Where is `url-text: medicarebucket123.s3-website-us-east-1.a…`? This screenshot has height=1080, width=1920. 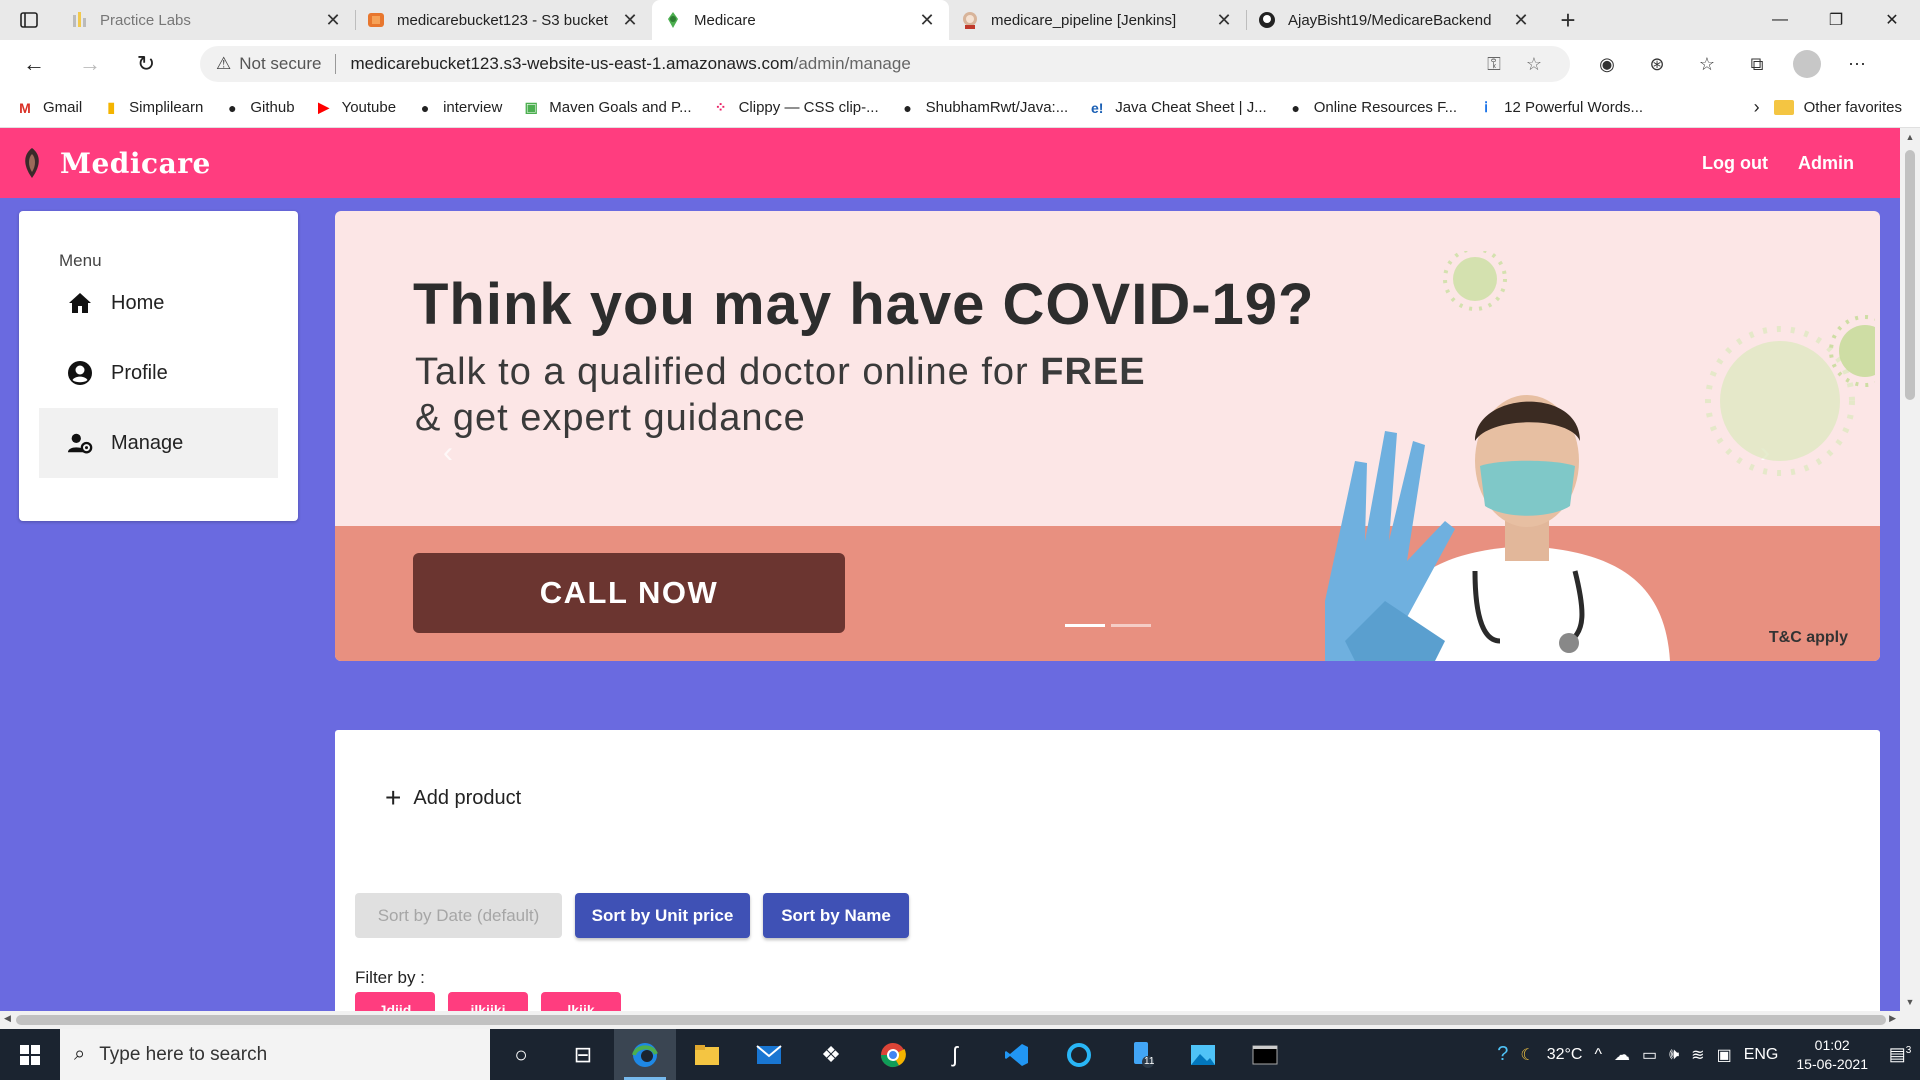
url-text: medicarebucket123.s3-website-us-east-1.a… is located at coordinates (912, 64).